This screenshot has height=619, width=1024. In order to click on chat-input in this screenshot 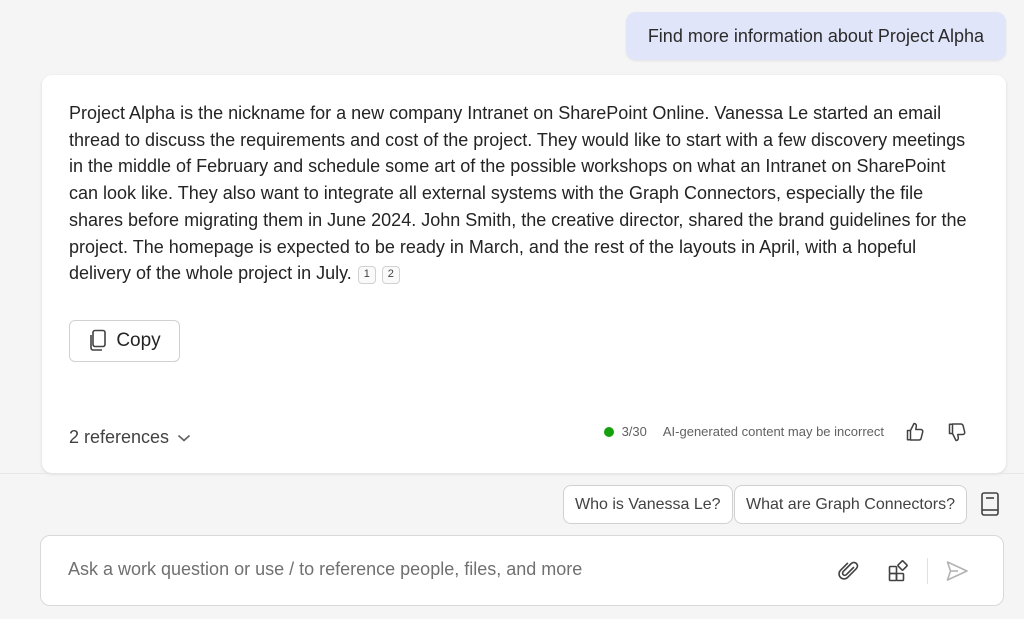, I will do `click(438, 569)`.